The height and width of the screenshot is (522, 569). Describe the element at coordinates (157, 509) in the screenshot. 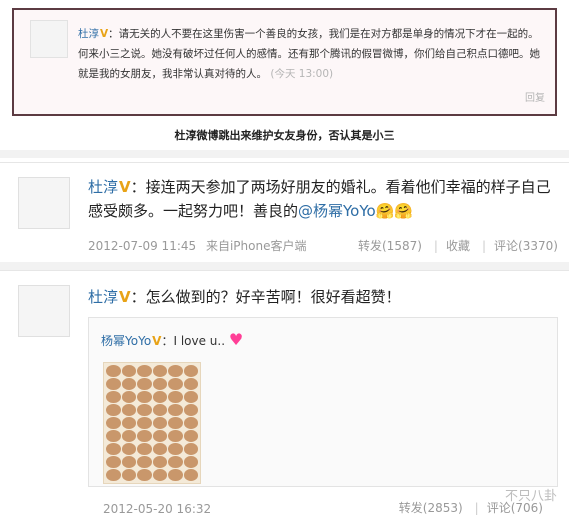

I see `post-time: 2012-05-20 16:32` at that location.